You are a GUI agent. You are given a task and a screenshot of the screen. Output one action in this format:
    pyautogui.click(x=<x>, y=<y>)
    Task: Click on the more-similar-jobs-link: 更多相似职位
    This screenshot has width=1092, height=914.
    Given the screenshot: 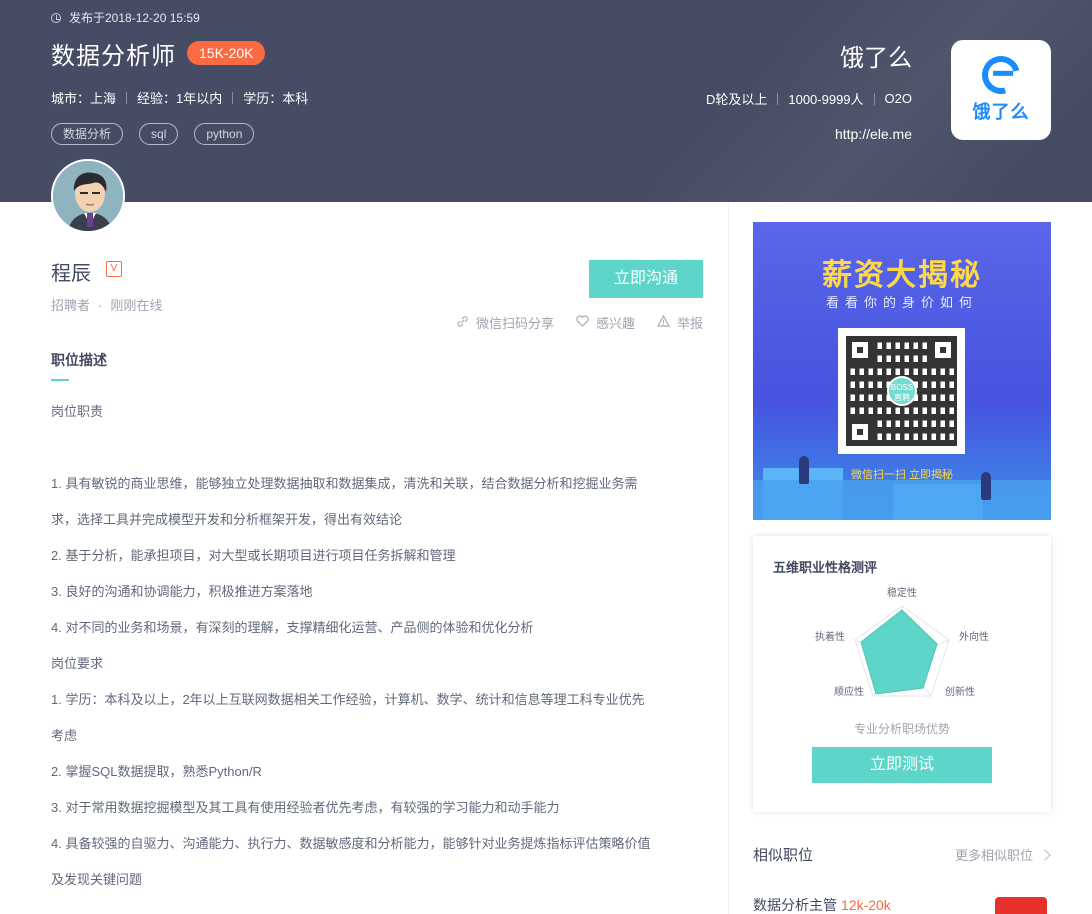 What is the action you would take?
    pyautogui.click(x=1002, y=854)
    